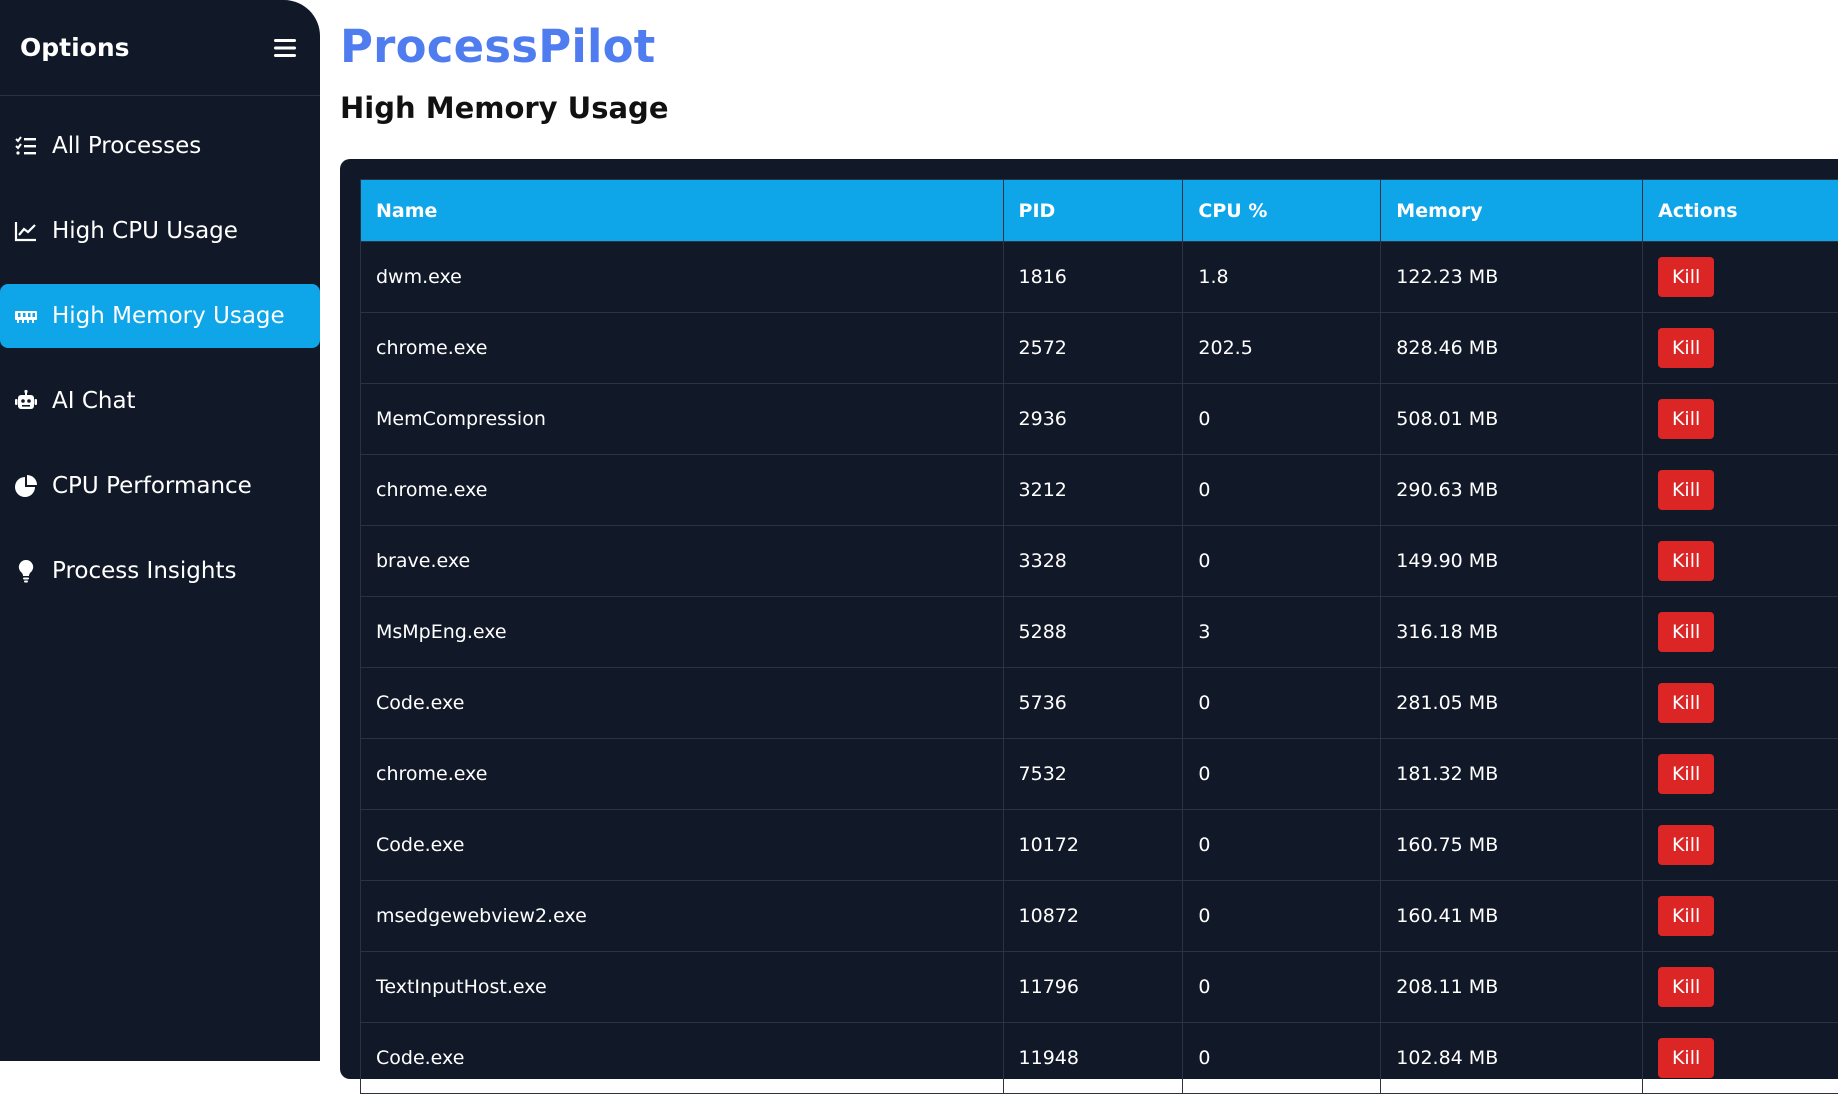 Image resolution: width=1838 pixels, height=1094 pixels. I want to click on table-row: chrome.exe32120290.63 MBKill, so click(1099, 490).